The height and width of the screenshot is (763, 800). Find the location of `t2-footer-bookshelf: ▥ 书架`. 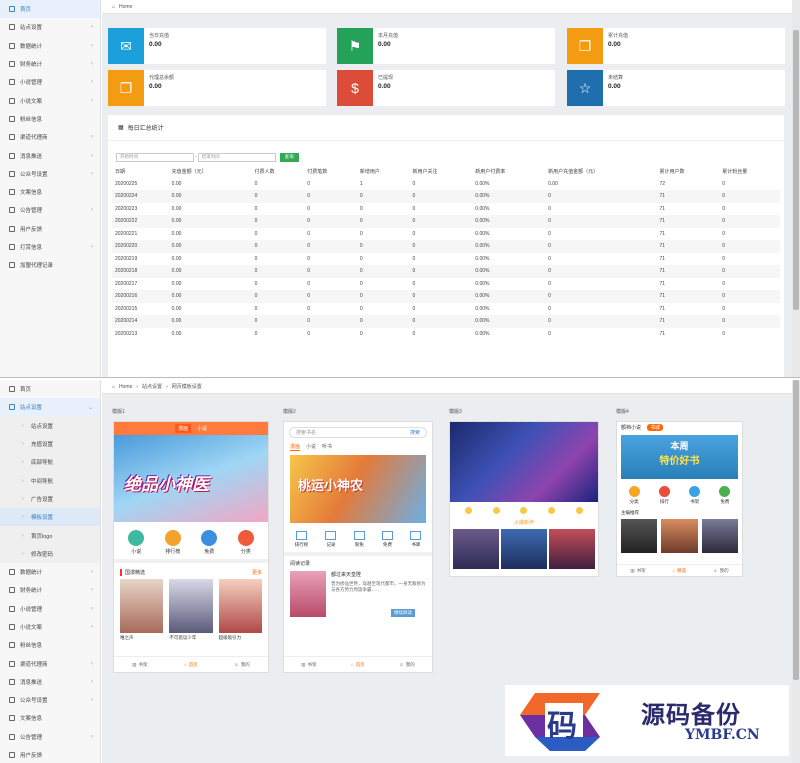

t2-footer-bookshelf: ▥ 书架 is located at coordinates (308, 665).